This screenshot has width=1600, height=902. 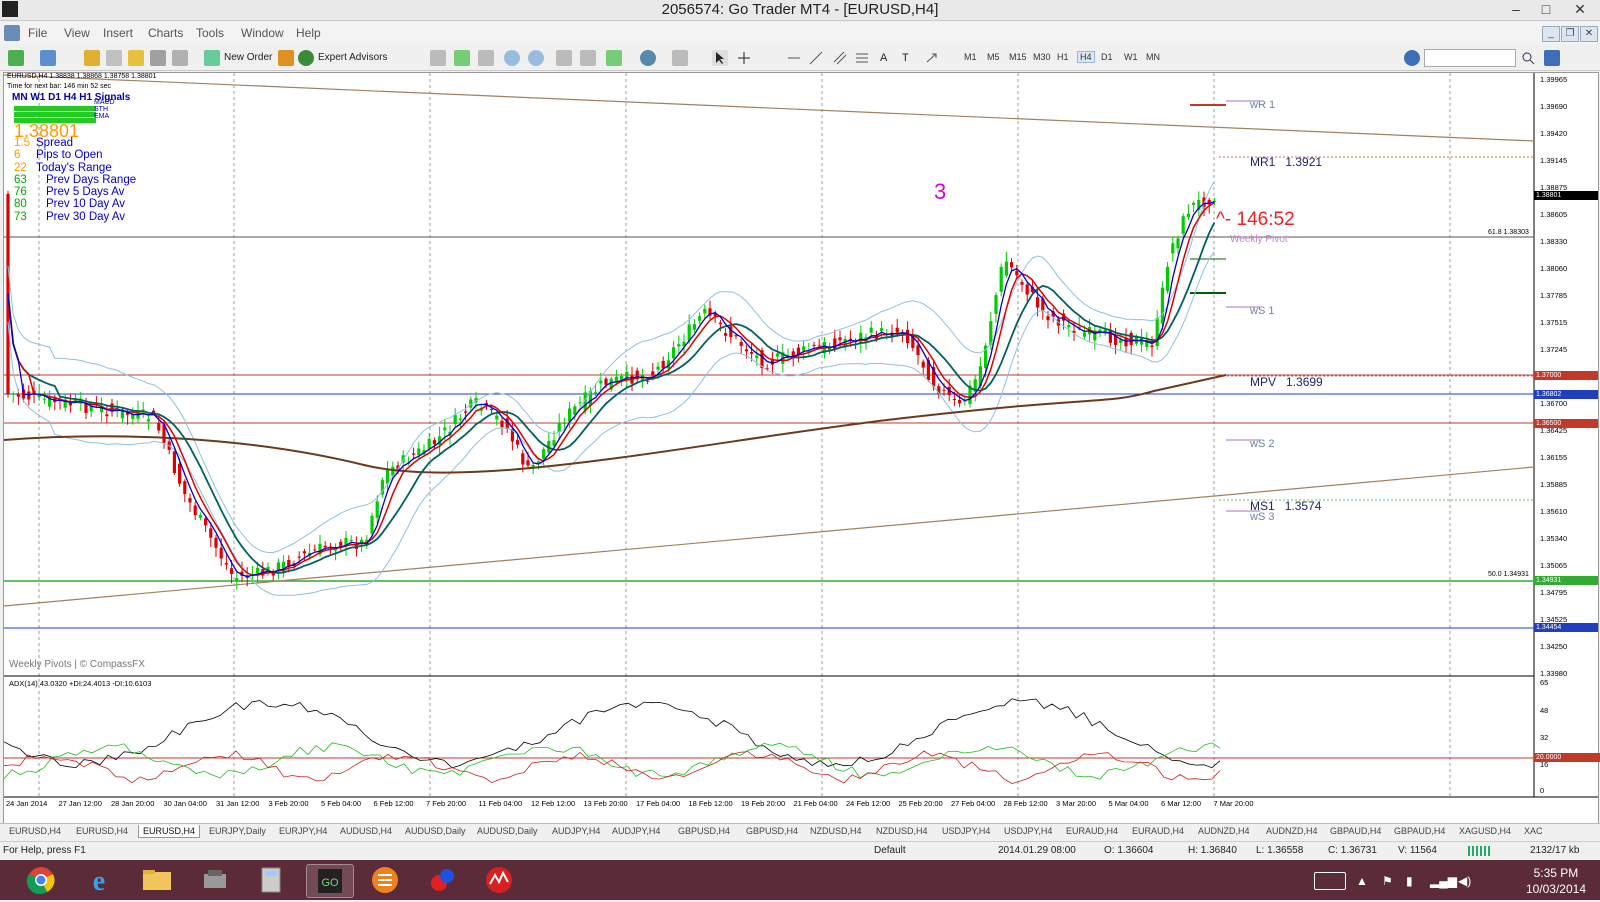 What do you see at coordinates (157, 880) in the screenshot?
I see `file-explorer-icon` at bounding box center [157, 880].